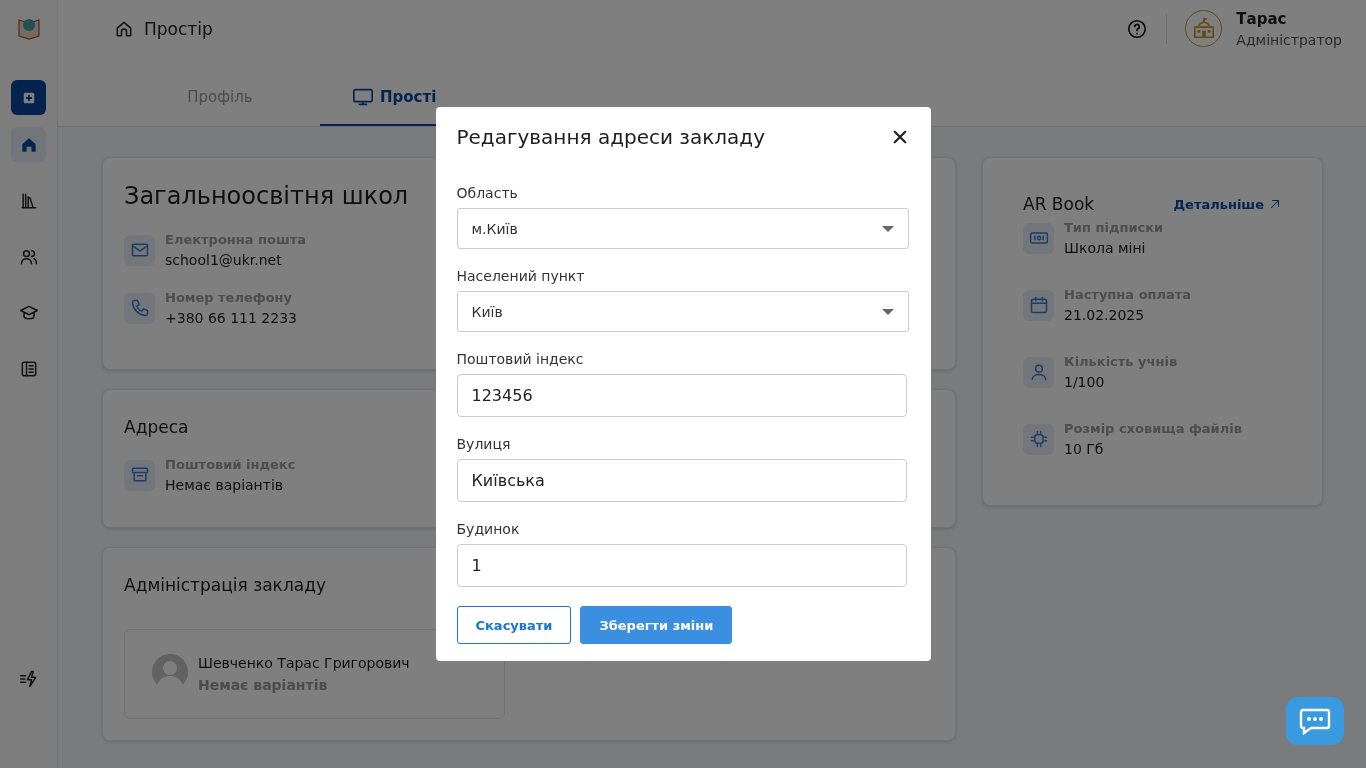 The width and height of the screenshot is (1366, 768). I want to click on help-button, so click(1137, 28).